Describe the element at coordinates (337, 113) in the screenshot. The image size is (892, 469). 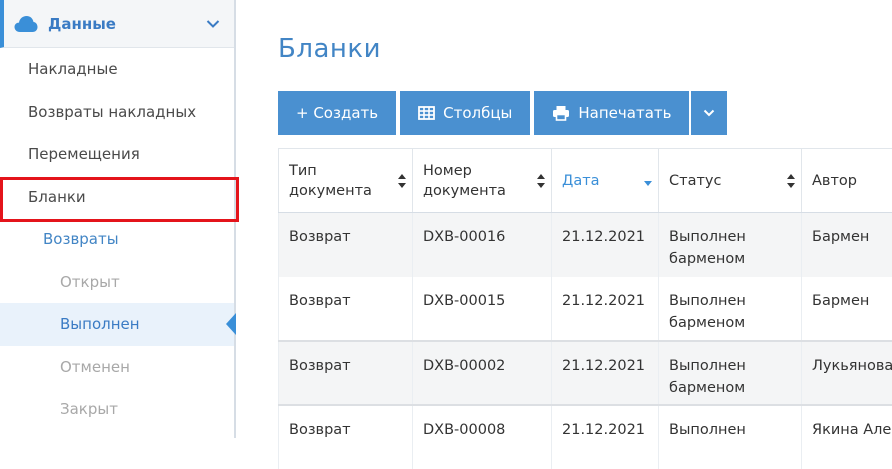
I see `create-button: + Создать` at that location.